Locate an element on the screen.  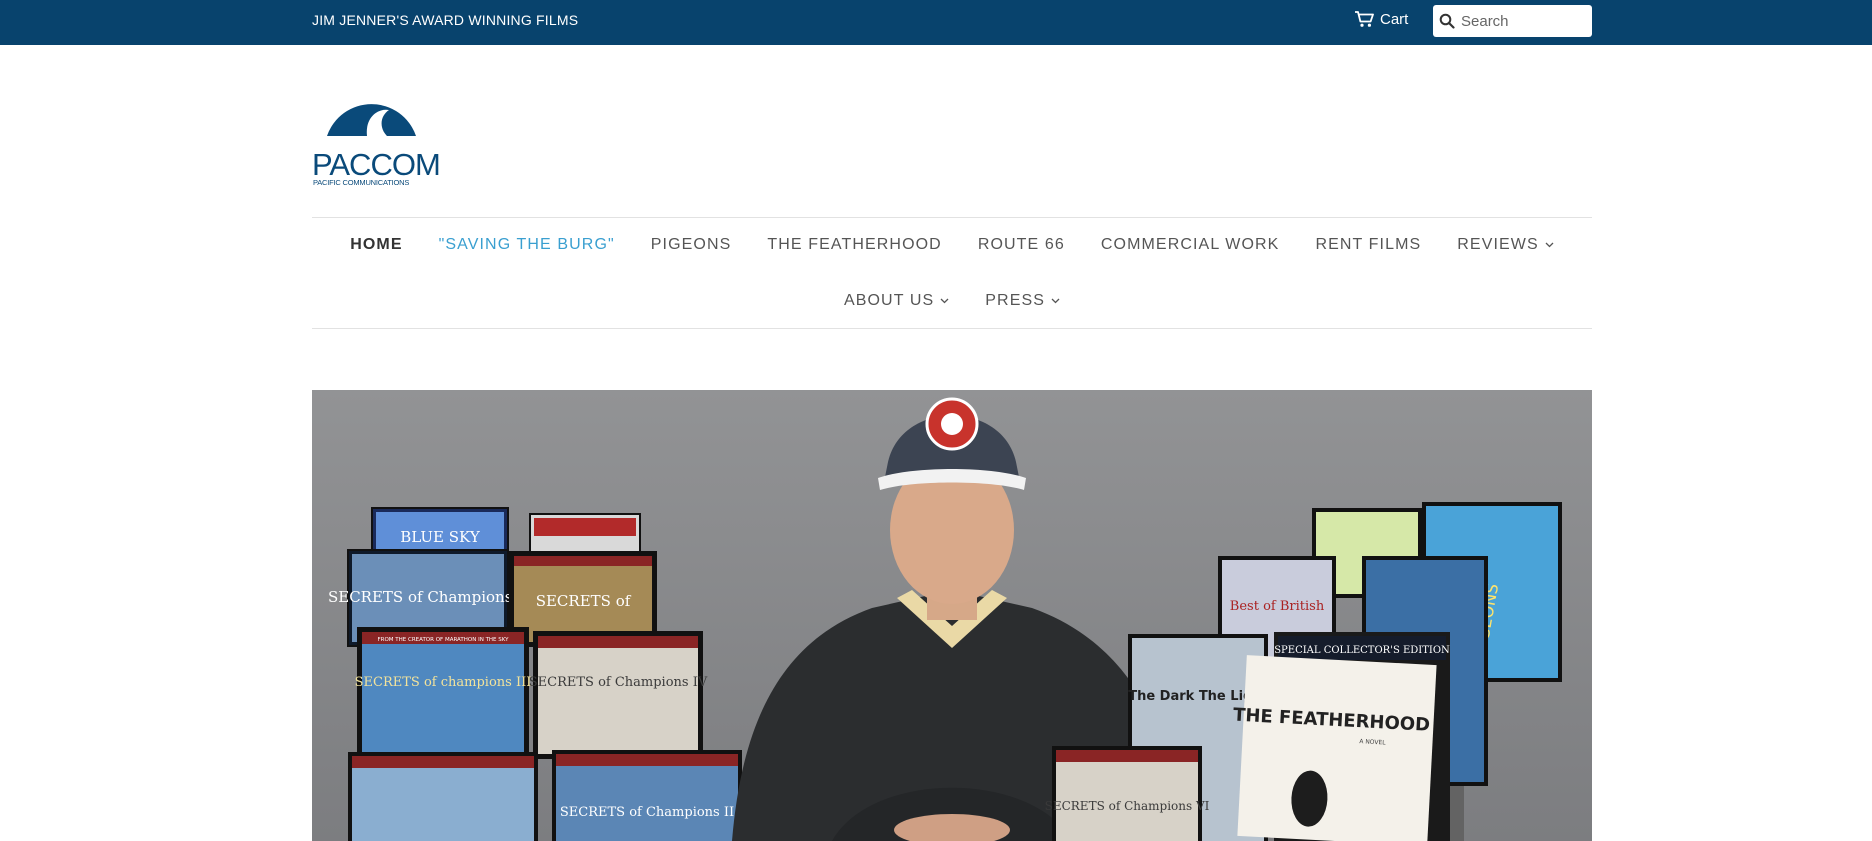
nav-item-commercial-work: COMMERCIAL WORK is located at coordinates (1190, 245).